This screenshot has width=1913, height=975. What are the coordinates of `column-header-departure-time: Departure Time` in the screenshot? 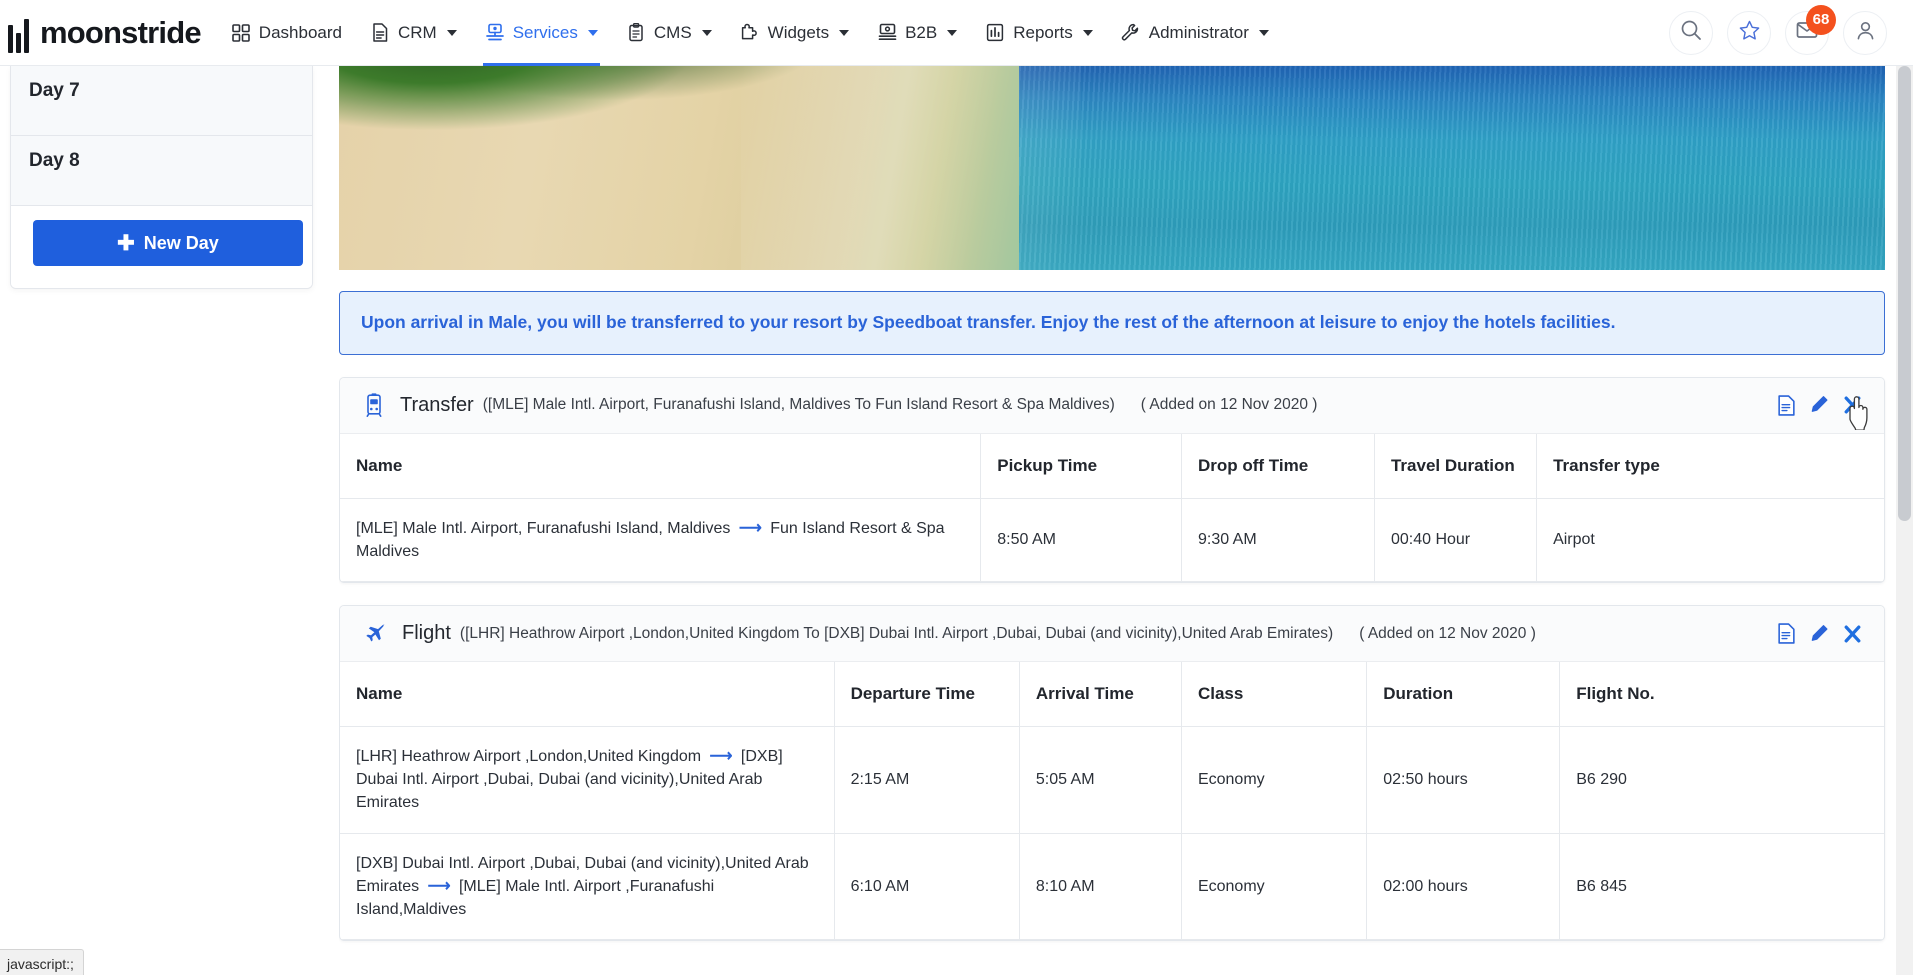 It's located at (926, 694).